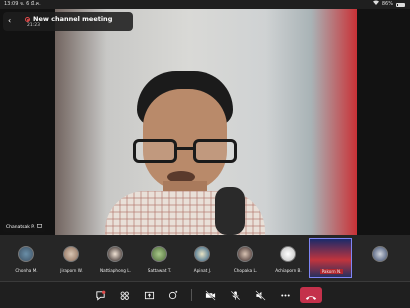 The height and width of the screenshot is (308, 410). I want to click on mic-off-icon, so click(235, 295).